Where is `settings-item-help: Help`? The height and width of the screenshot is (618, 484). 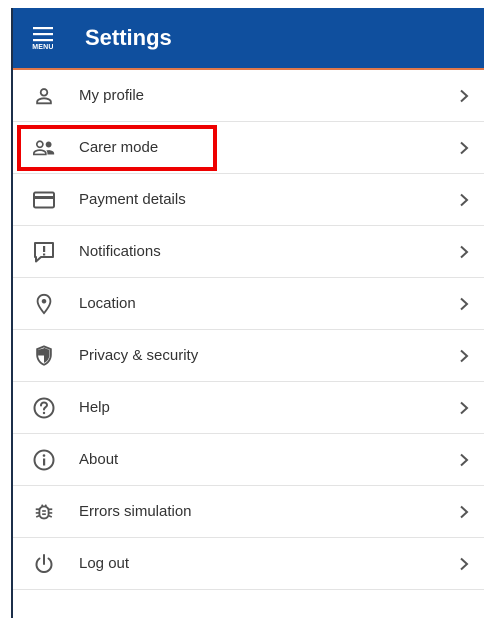
settings-item-help: Help is located at coordinates (248, 408).